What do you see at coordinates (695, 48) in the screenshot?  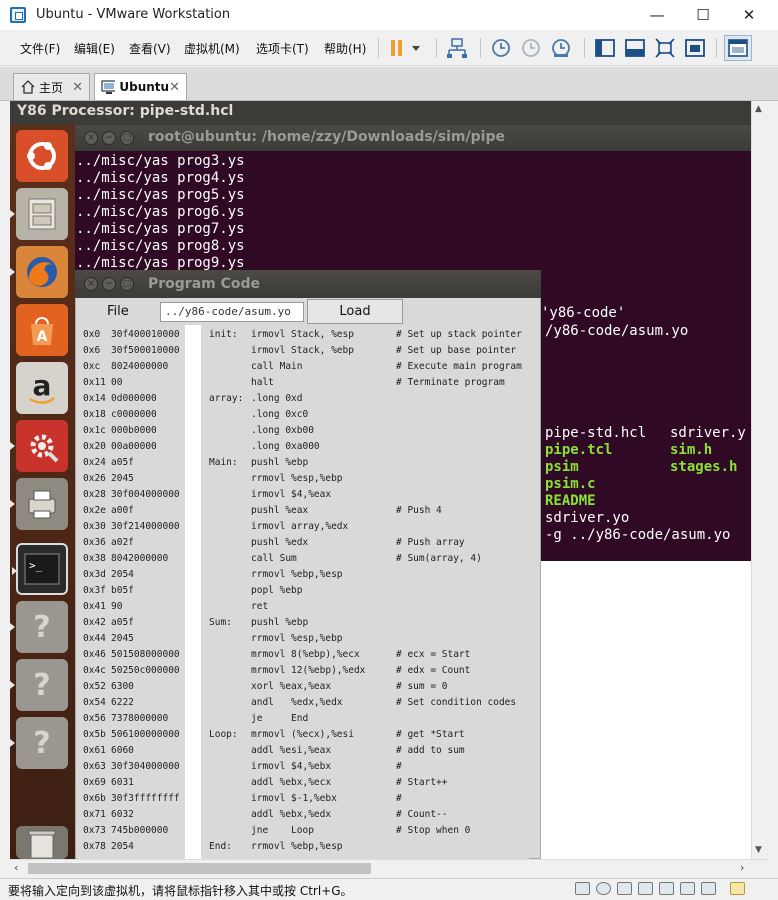 I see `unity-button` at bounding box center [695, 48].